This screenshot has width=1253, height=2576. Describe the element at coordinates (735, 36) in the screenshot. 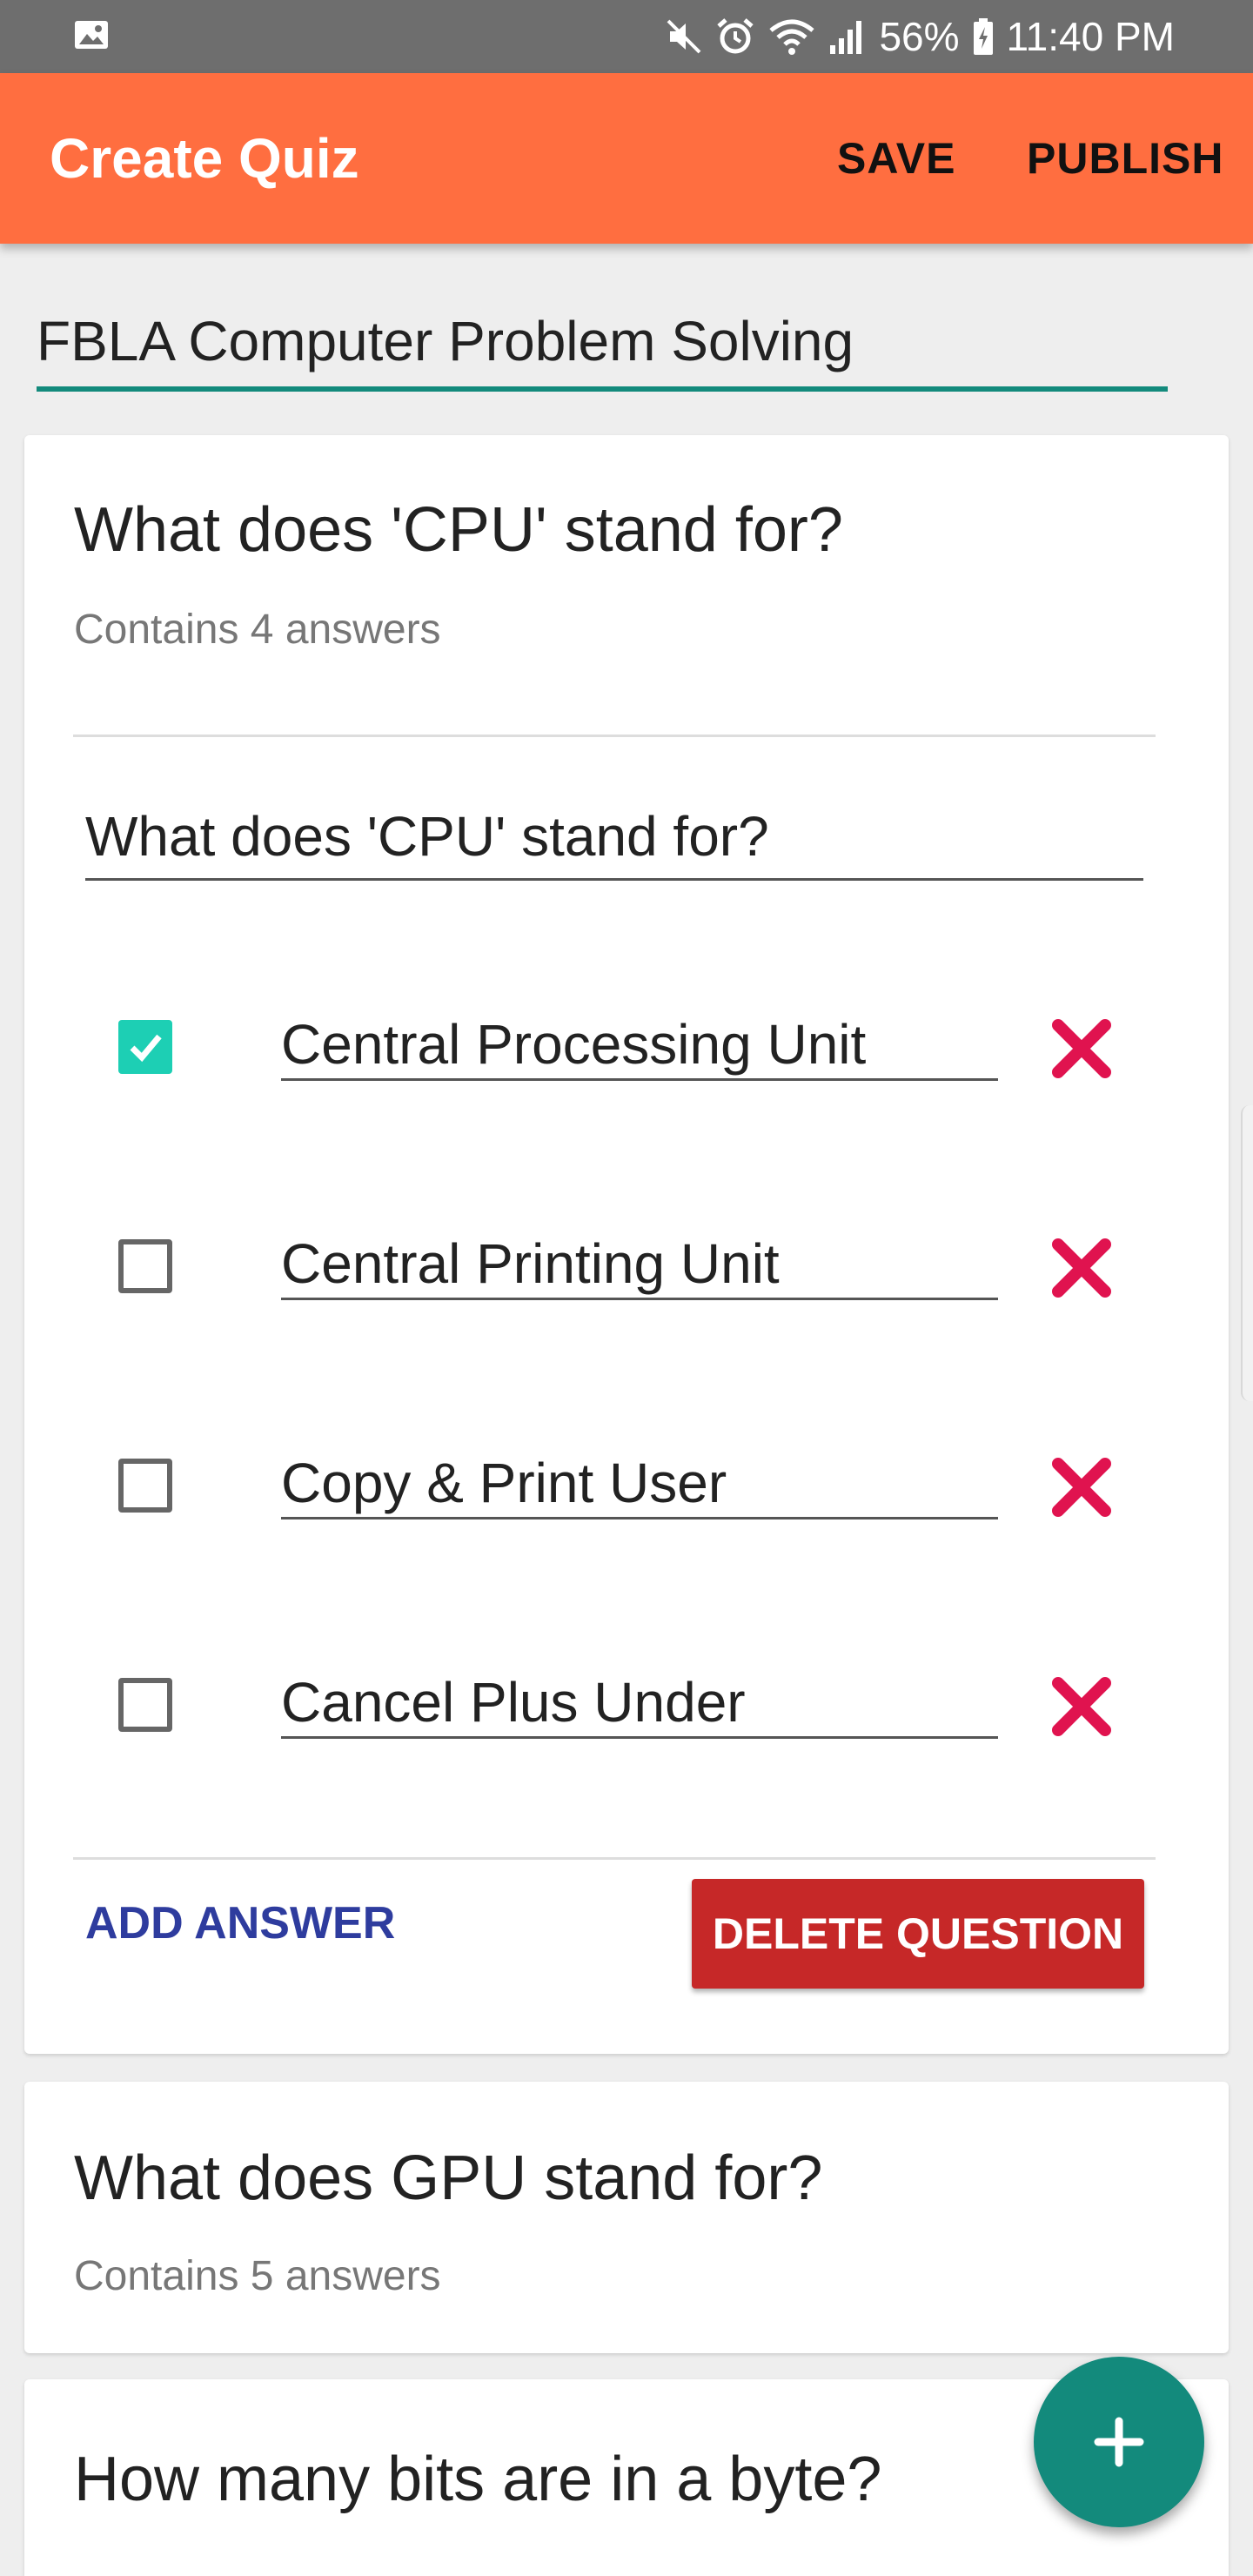

I see `alarm-icon` at that location.